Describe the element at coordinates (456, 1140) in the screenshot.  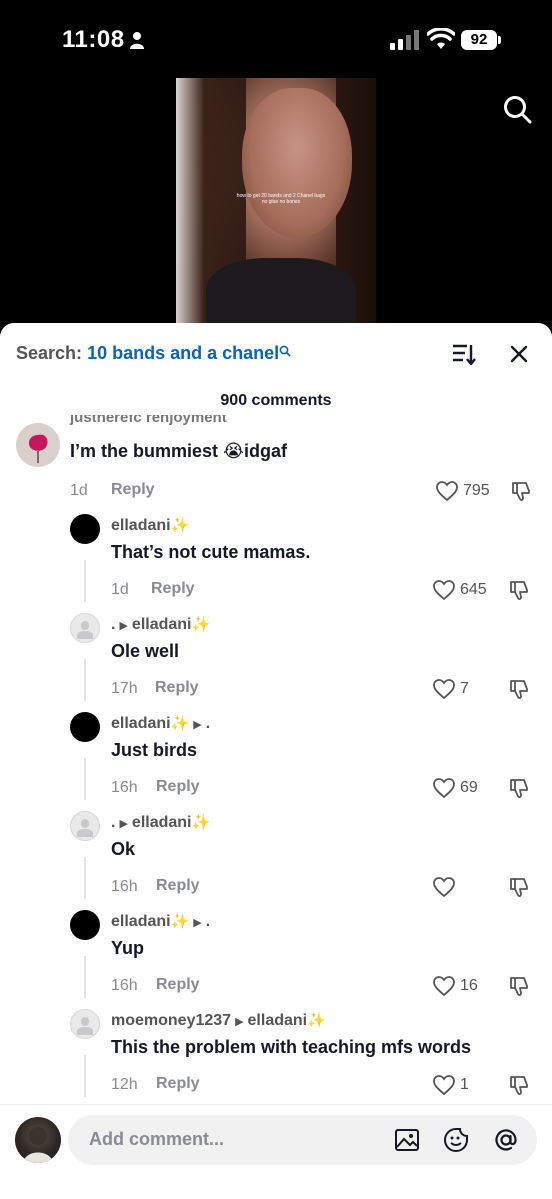
I see `emoji-icon` at that location.